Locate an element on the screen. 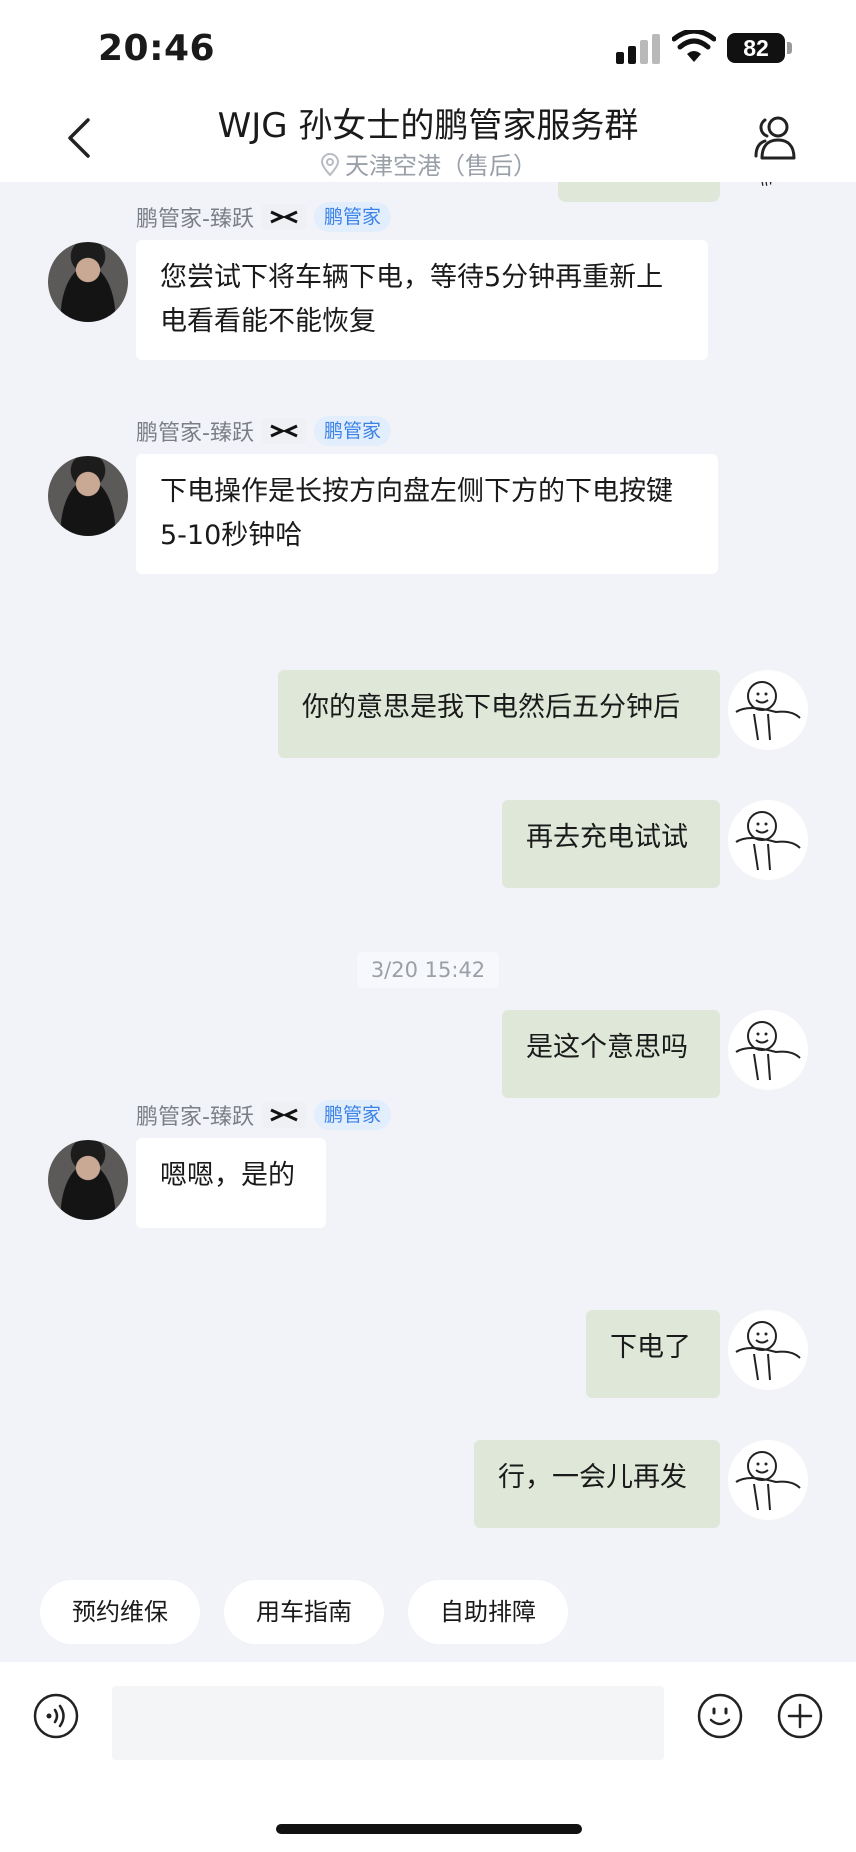 This screenshot has width=856, height=1852. emoji-icon is located at coordinates (720, 1716).